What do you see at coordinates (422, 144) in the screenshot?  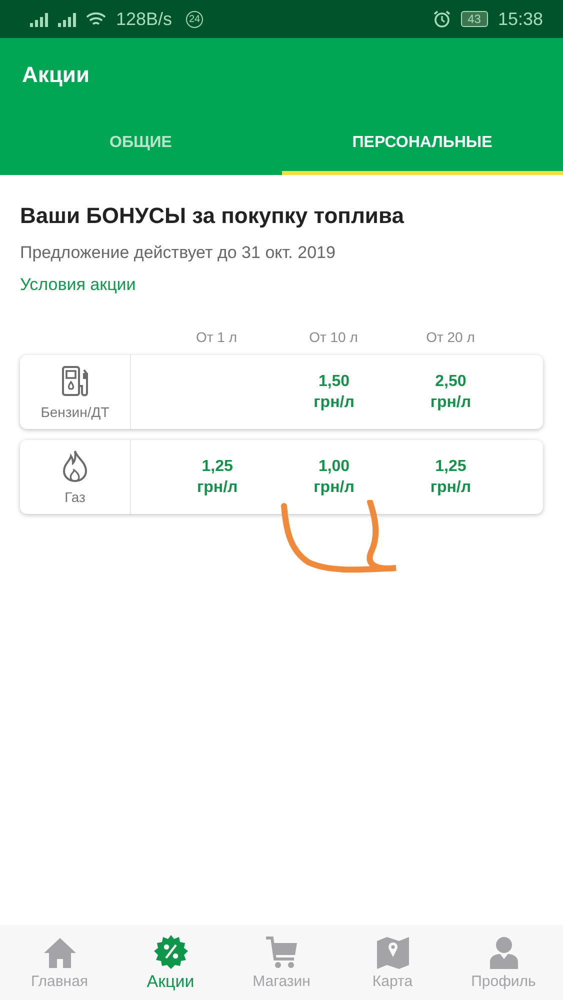 I see `tab: ПЕРСОНАЛЬНЫЕ` at bounding box center [422, 144].